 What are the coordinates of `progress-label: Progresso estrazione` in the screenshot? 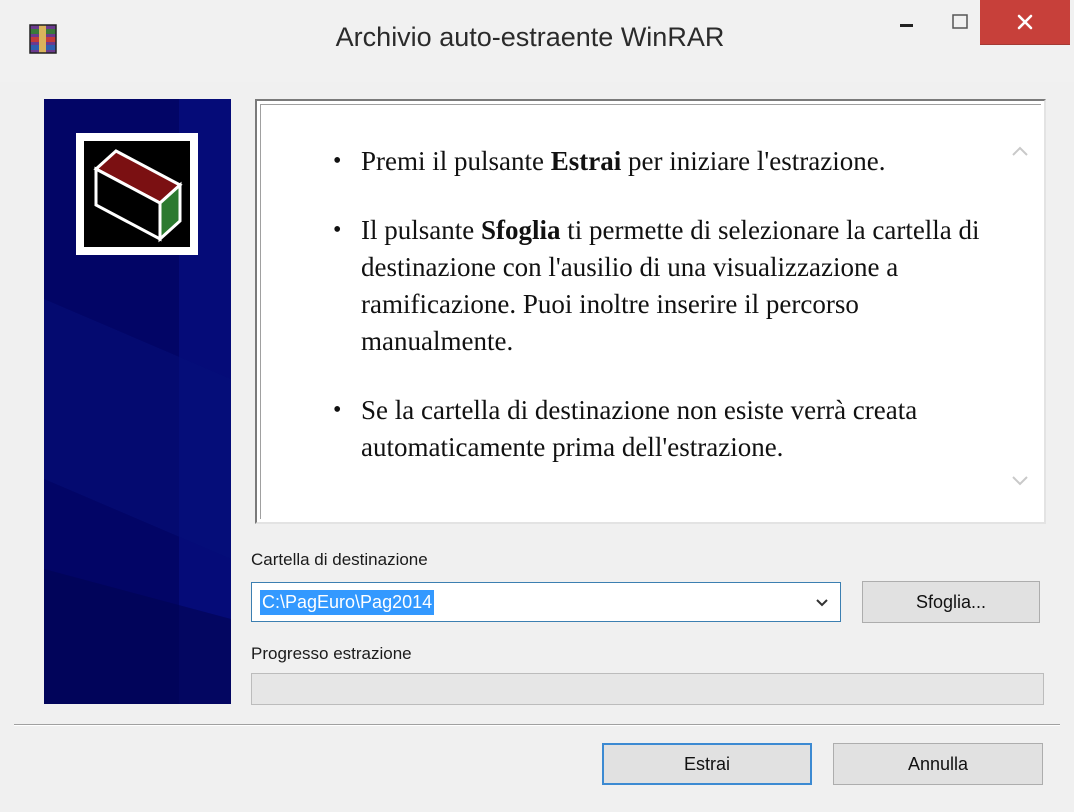 It's located at (331, 653).